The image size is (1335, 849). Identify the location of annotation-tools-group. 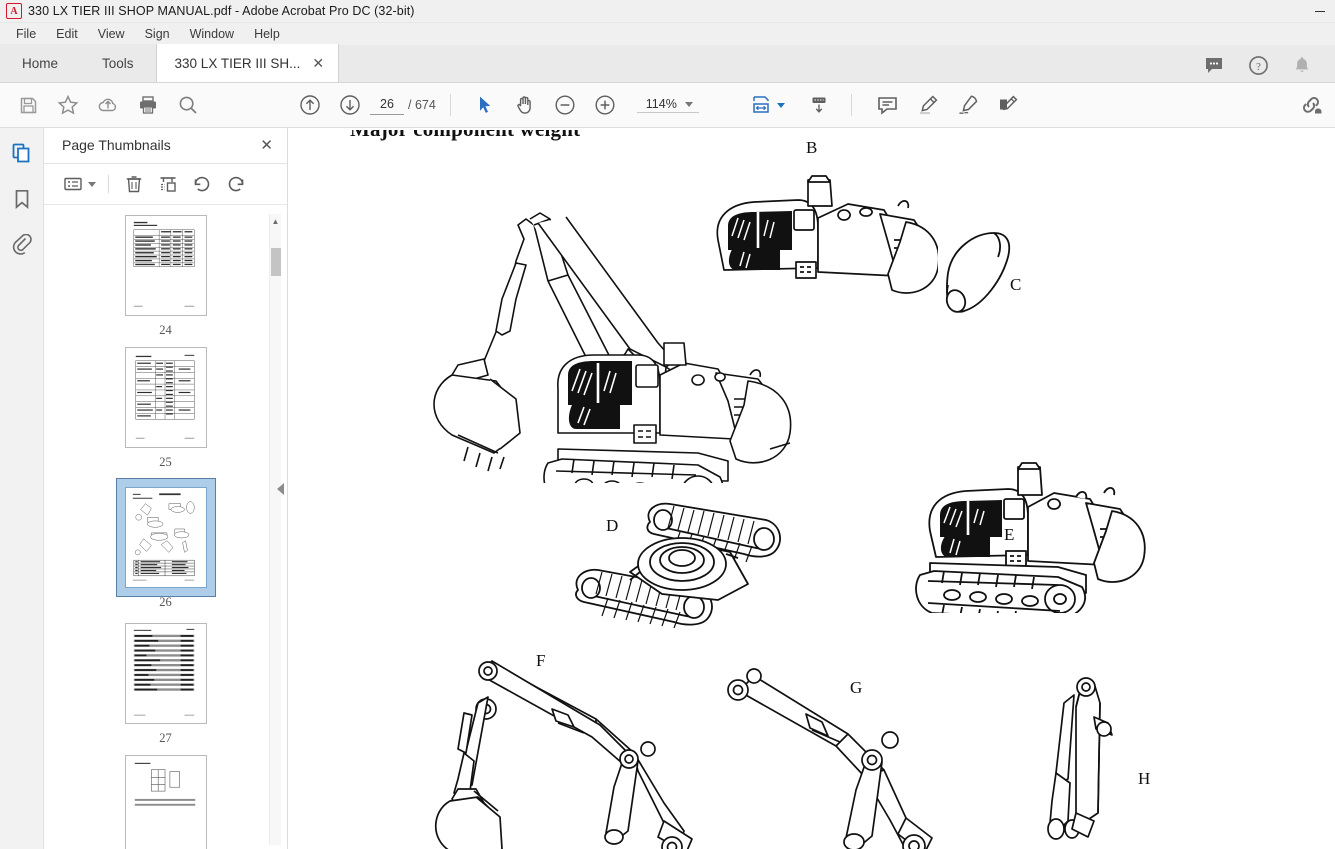
(948, 105).